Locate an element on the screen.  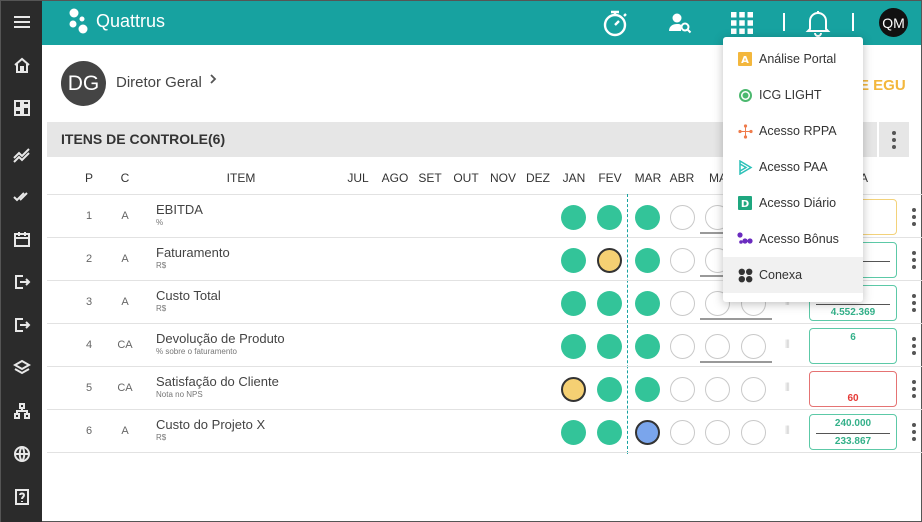
home-icon is located at coordinates (21, 65).